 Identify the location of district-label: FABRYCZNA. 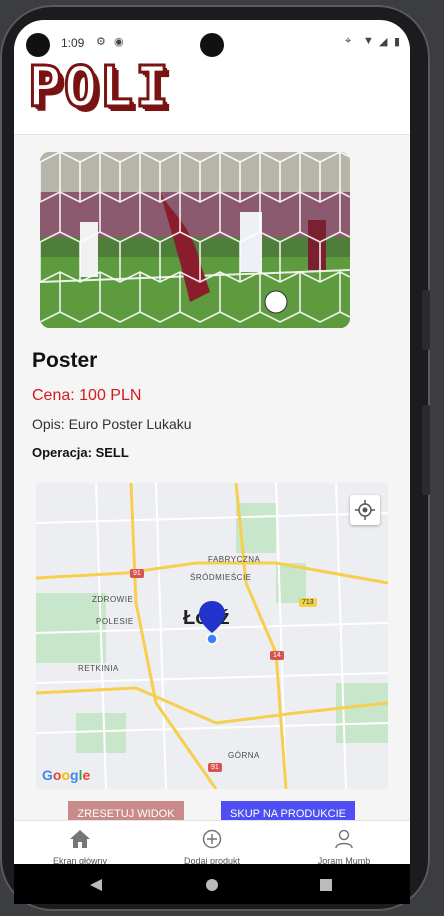
(234, 559).